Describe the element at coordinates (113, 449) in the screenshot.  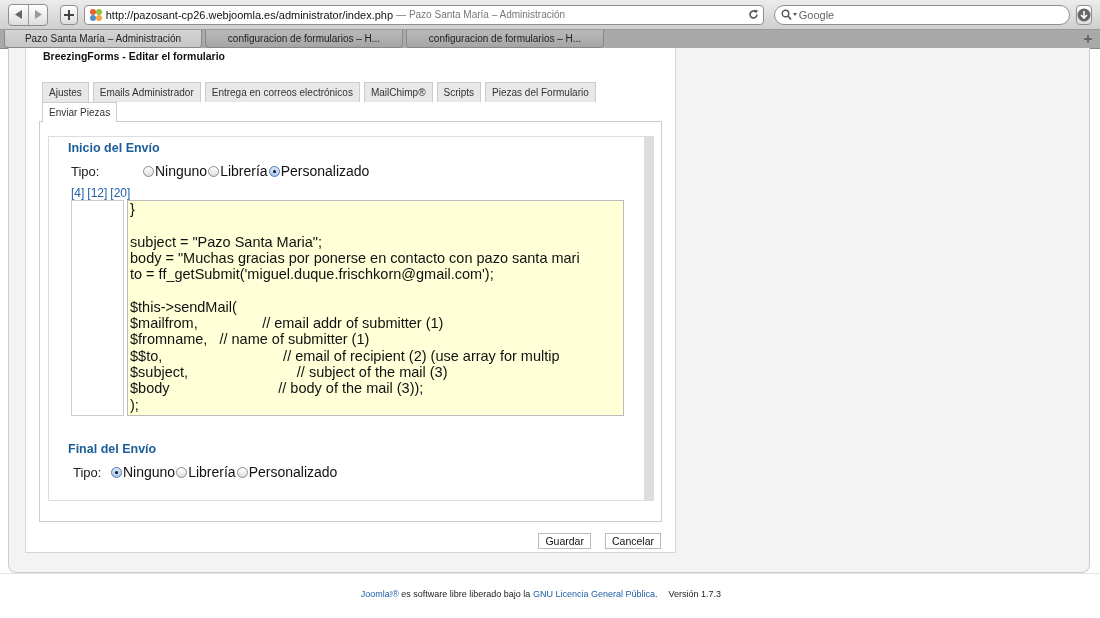
I see `section-title: Final del Envío` at that location.